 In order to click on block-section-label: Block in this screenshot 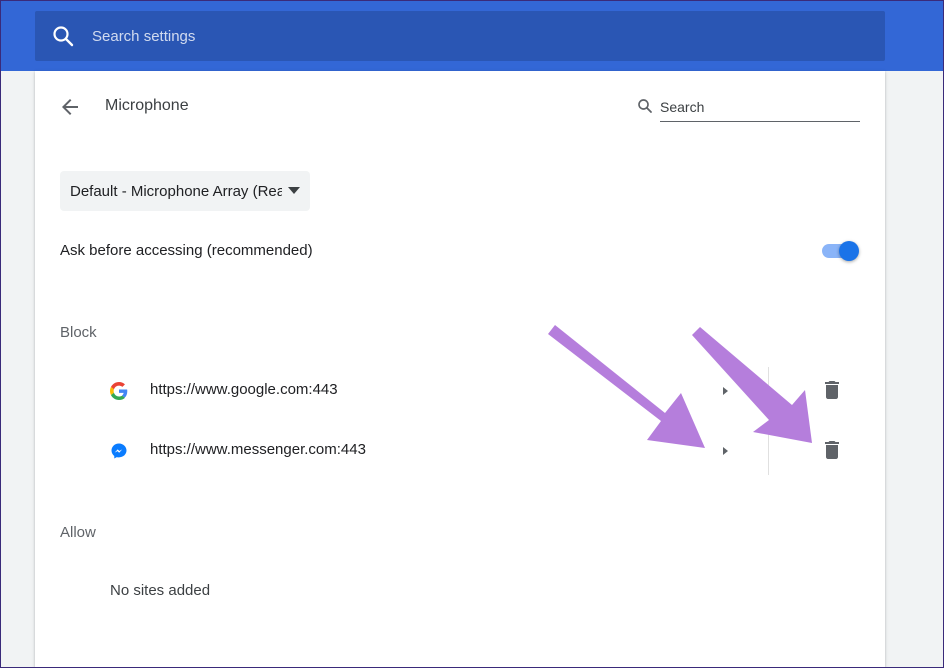, I will do `click(78, 332)`.